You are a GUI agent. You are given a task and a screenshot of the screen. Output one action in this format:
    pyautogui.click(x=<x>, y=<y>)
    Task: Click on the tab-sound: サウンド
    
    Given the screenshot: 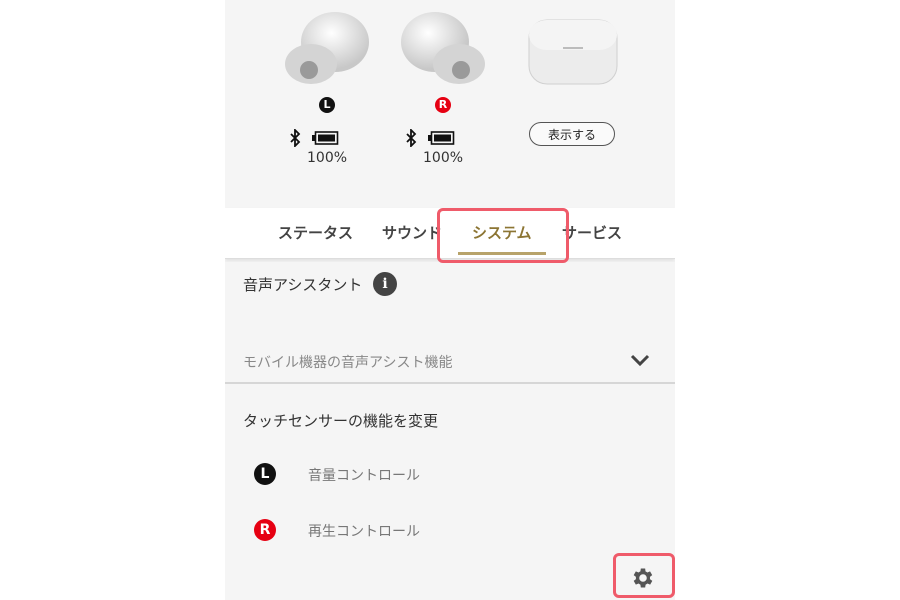 What is the action you would take?
    pyautogui.click(x=412, y=232)
    